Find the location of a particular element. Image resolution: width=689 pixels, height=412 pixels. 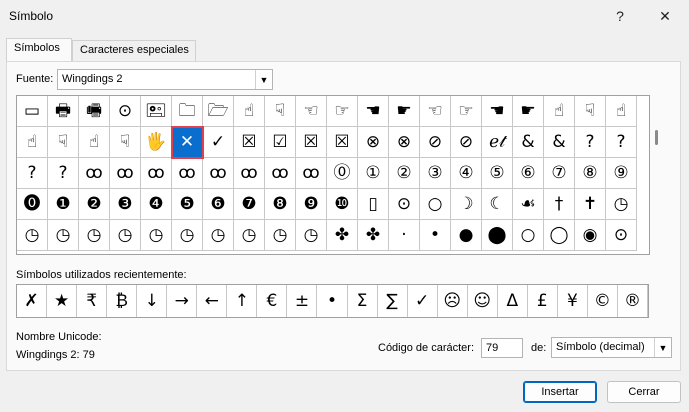

recent-symbol-cell: ± is located at coordinates (302, 301).